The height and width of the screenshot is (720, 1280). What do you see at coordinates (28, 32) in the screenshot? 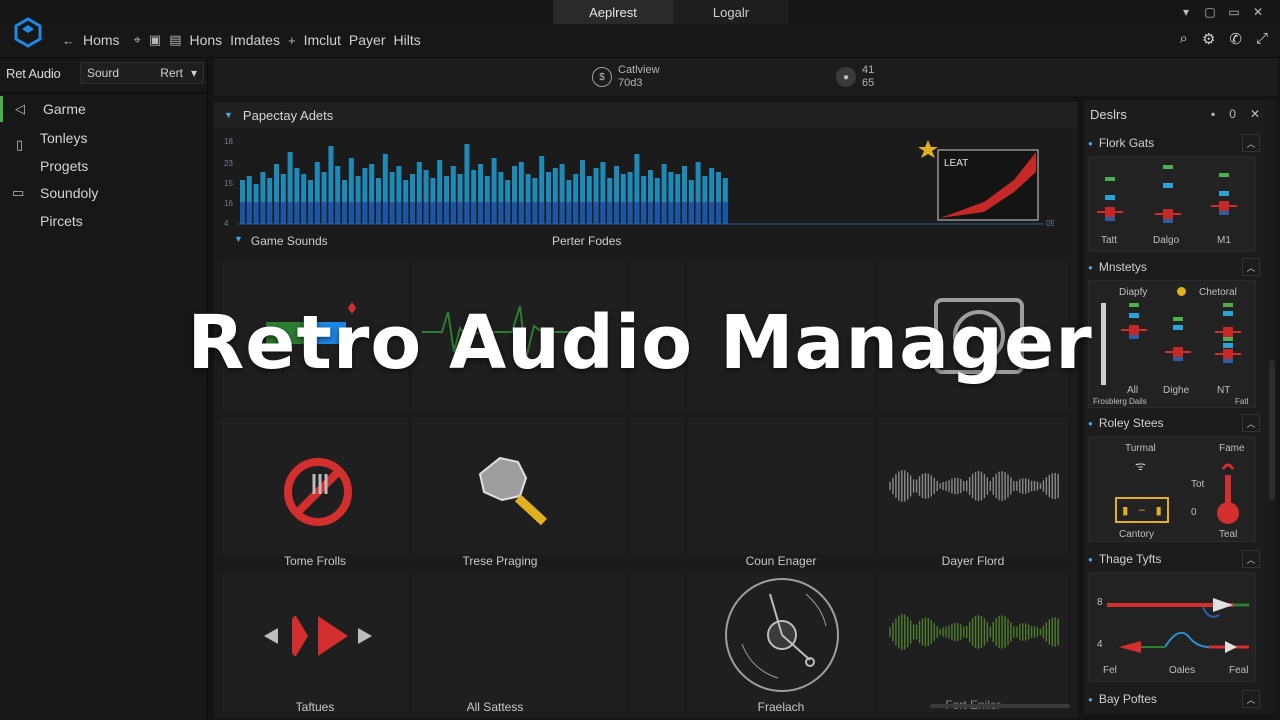
I see `app-logo-icon` at bounding box center [28, 32].